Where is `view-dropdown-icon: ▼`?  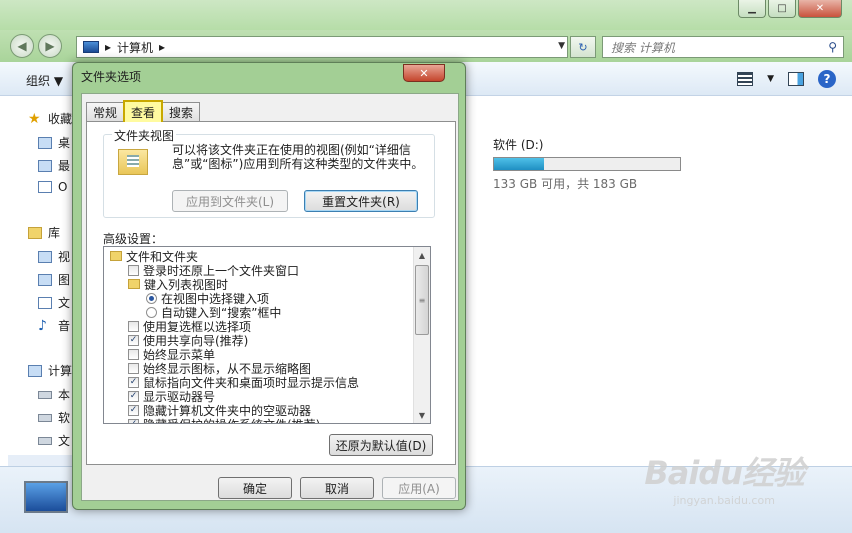
view-dropdown-icon: ▼ is located at coordinates (770, 79).